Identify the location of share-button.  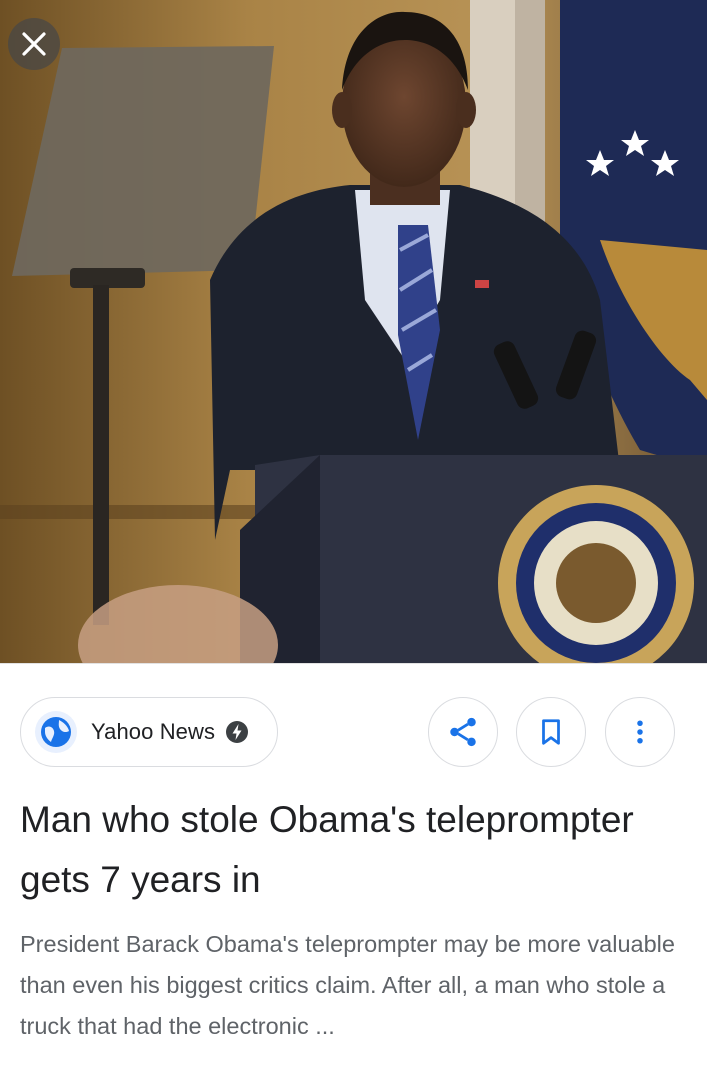
(463, 732).